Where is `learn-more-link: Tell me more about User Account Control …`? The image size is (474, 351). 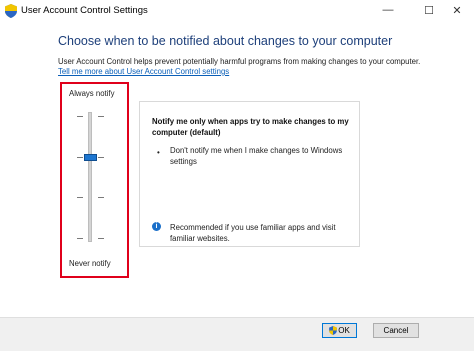
learn-more-link: Tell me more about User Account Control … is located at coordinates (143, 71).